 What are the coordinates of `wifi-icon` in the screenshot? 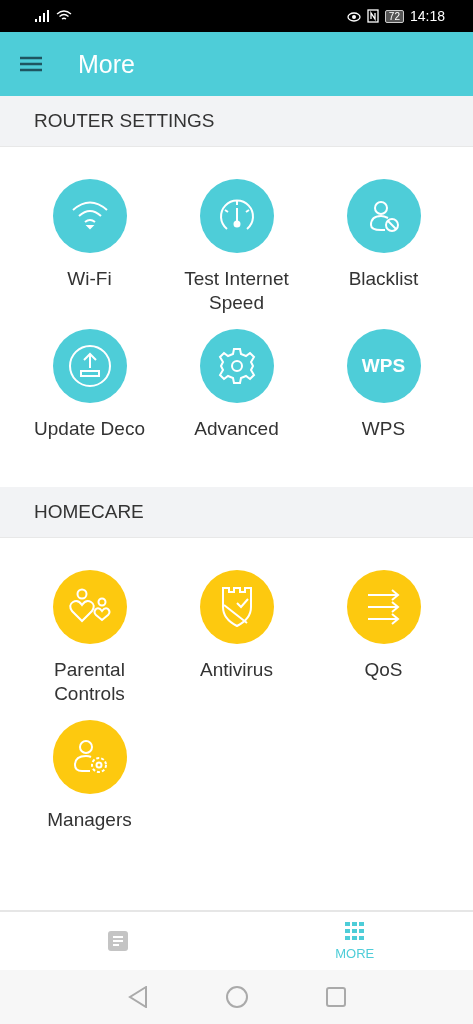 It's located at (64, 16).